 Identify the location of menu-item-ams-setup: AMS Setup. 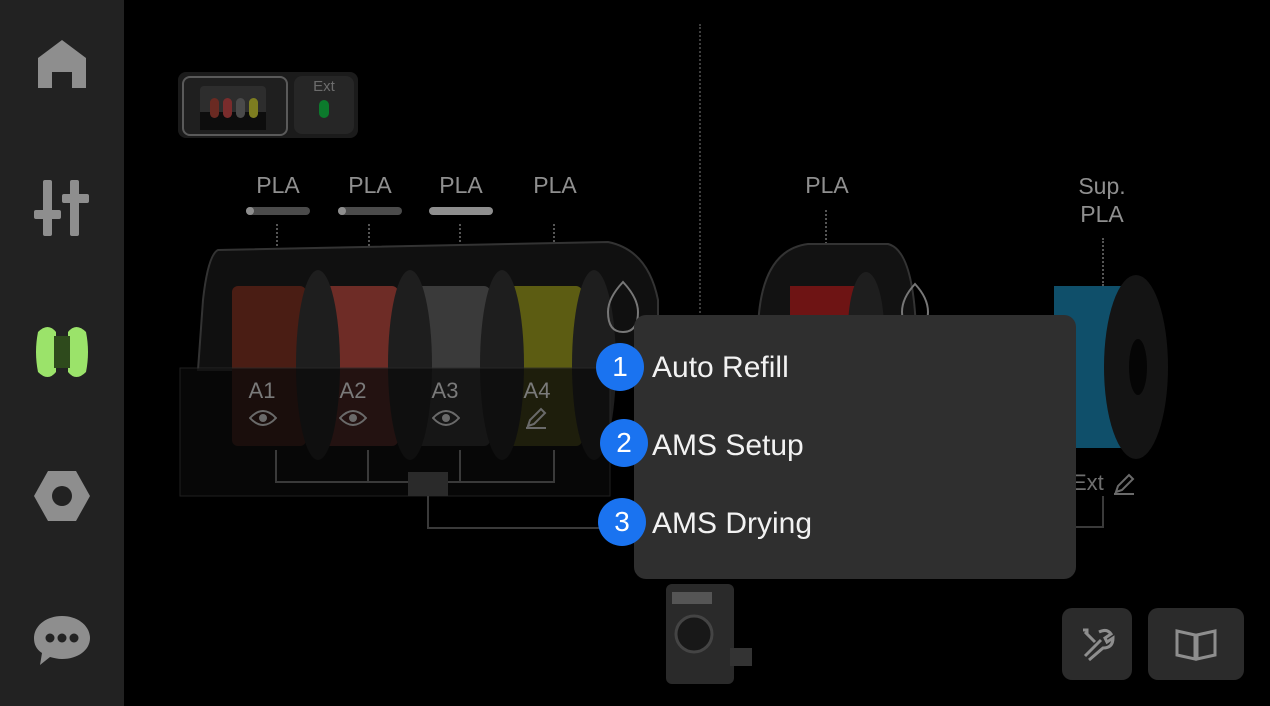
(728, 446).